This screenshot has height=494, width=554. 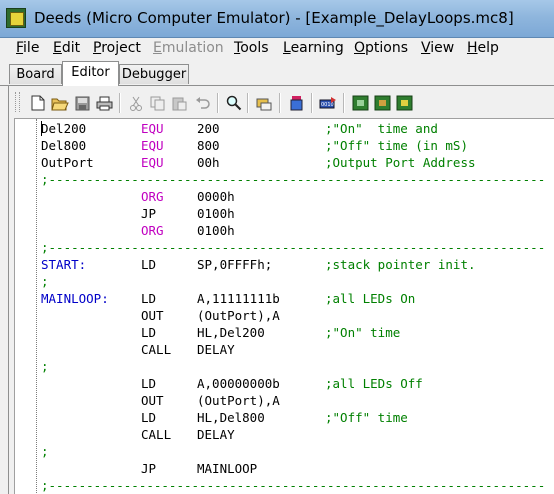 I want to click on menu-options: Options, so click(x=381, y=48).